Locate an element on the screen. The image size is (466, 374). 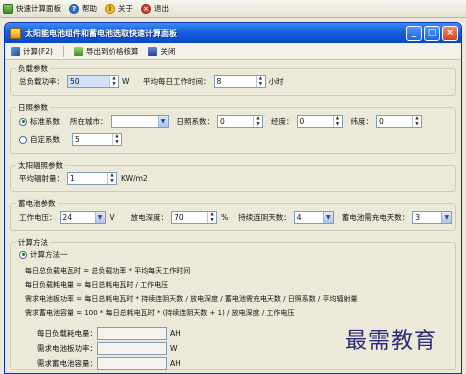
battery-params-title: 蓄电池参数 is located at coordinates (37, 203).